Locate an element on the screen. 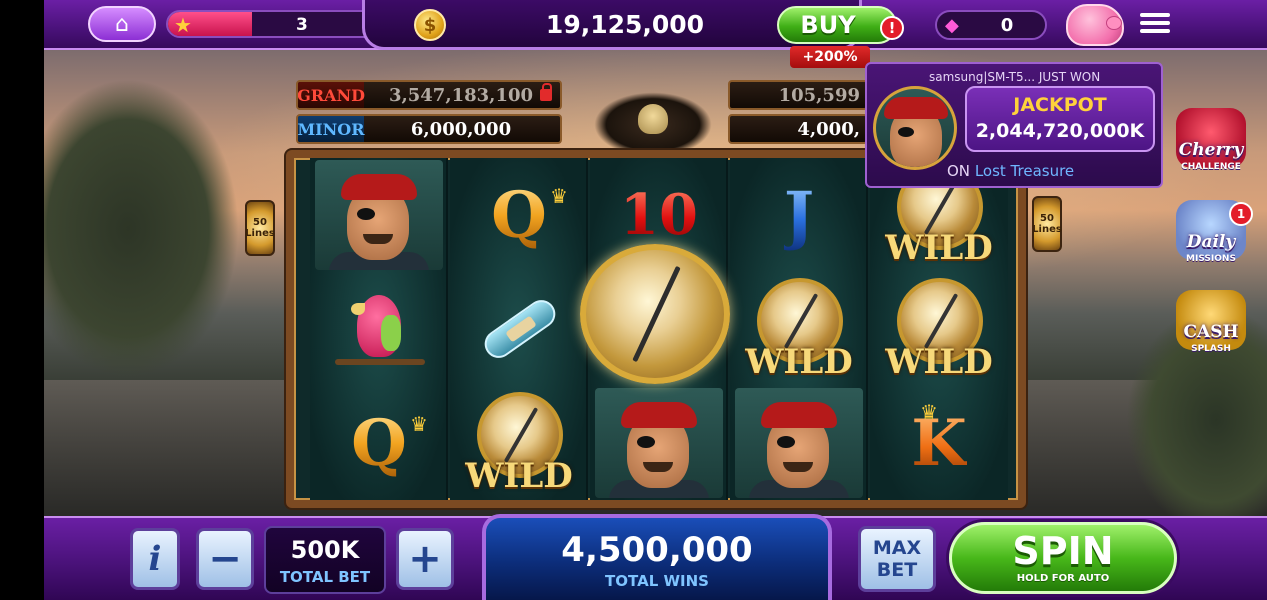  symbol-bottle is located at coordinates (519, 329).